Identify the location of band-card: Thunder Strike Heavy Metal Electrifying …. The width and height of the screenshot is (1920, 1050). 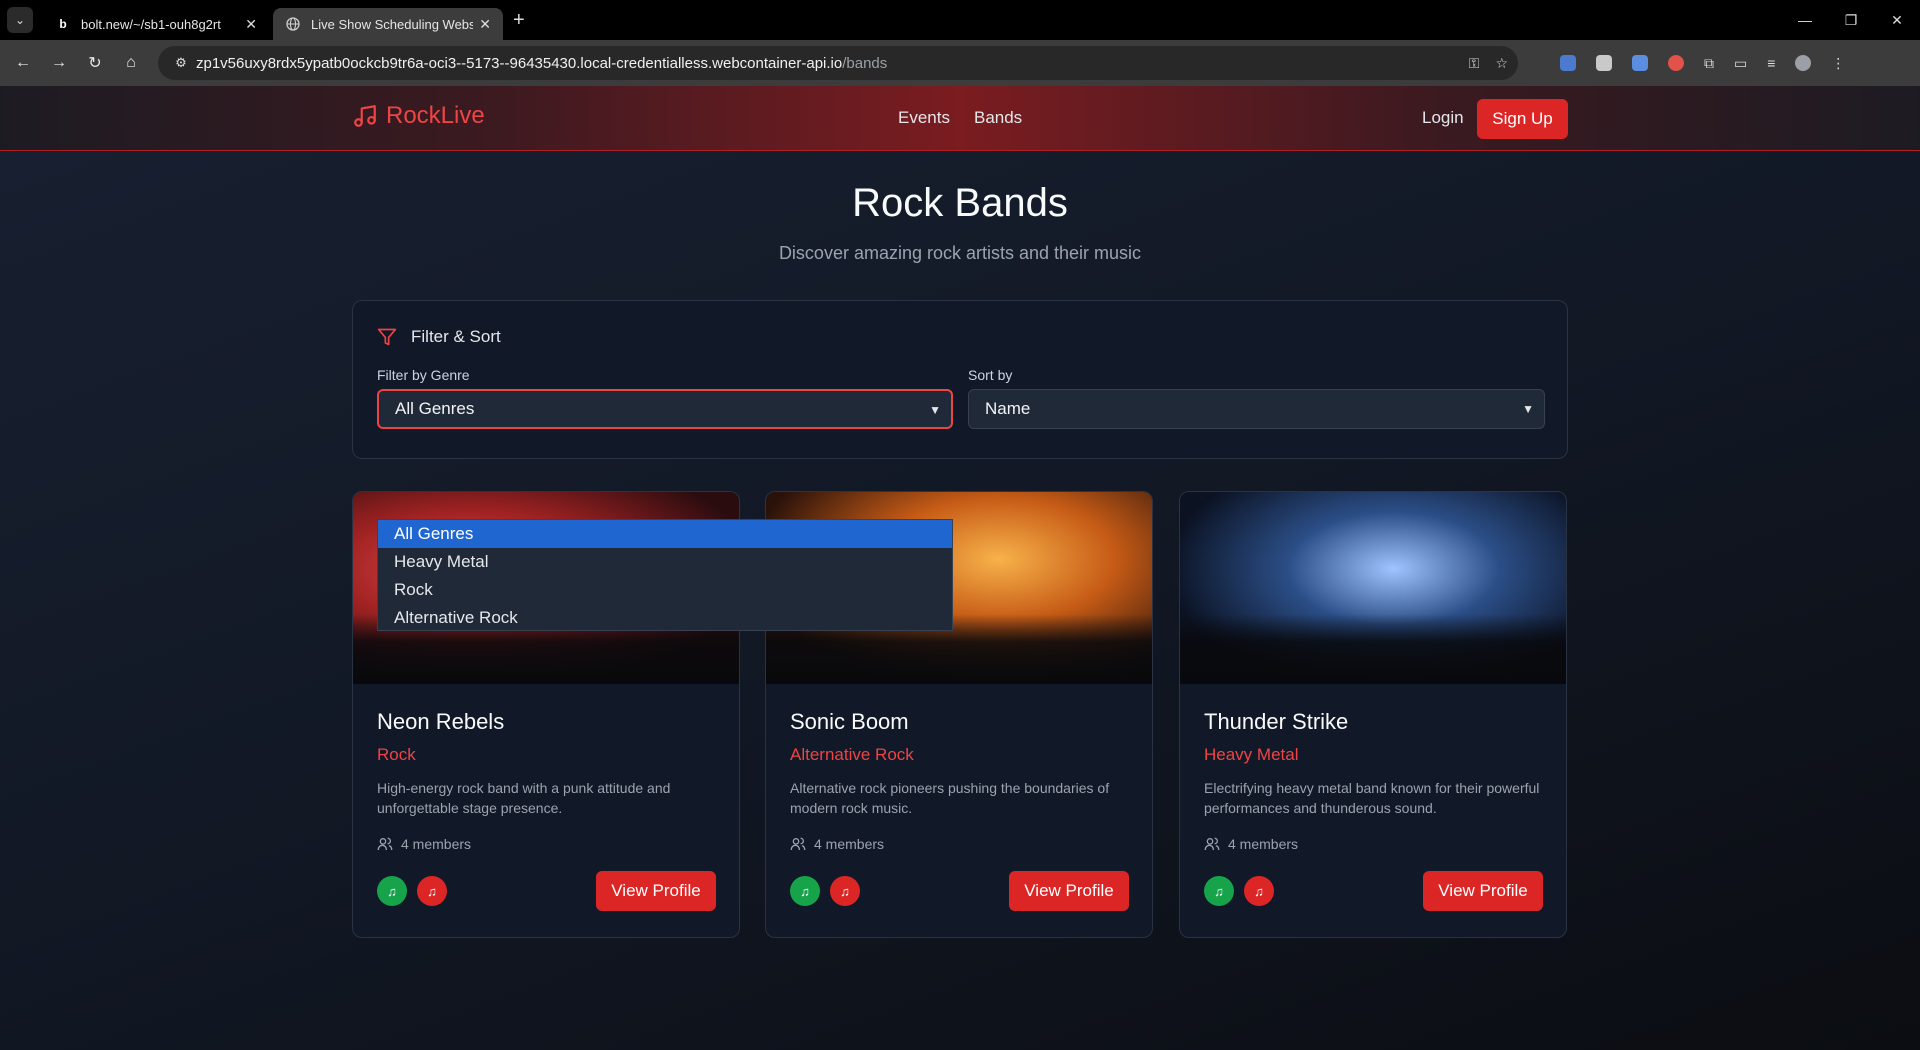
(1373, 714).